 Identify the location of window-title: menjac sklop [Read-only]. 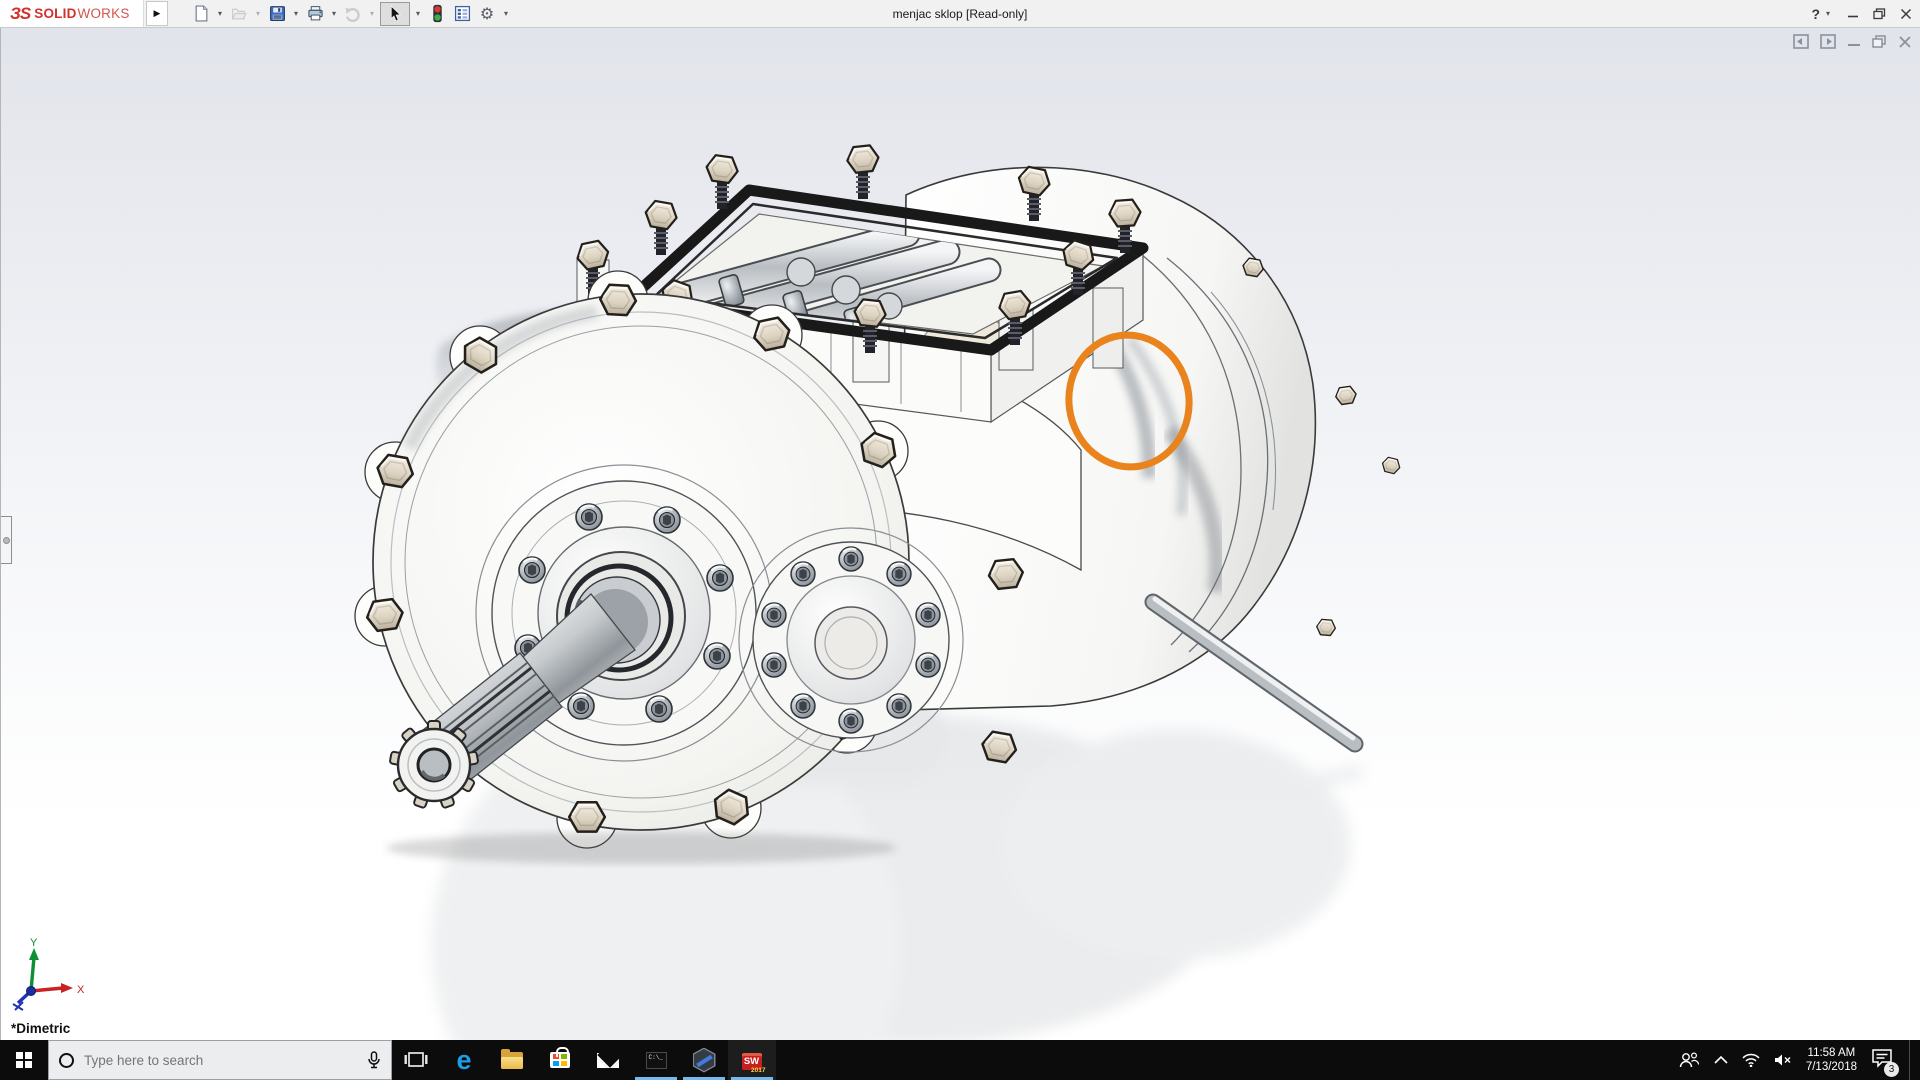
(960, 13).